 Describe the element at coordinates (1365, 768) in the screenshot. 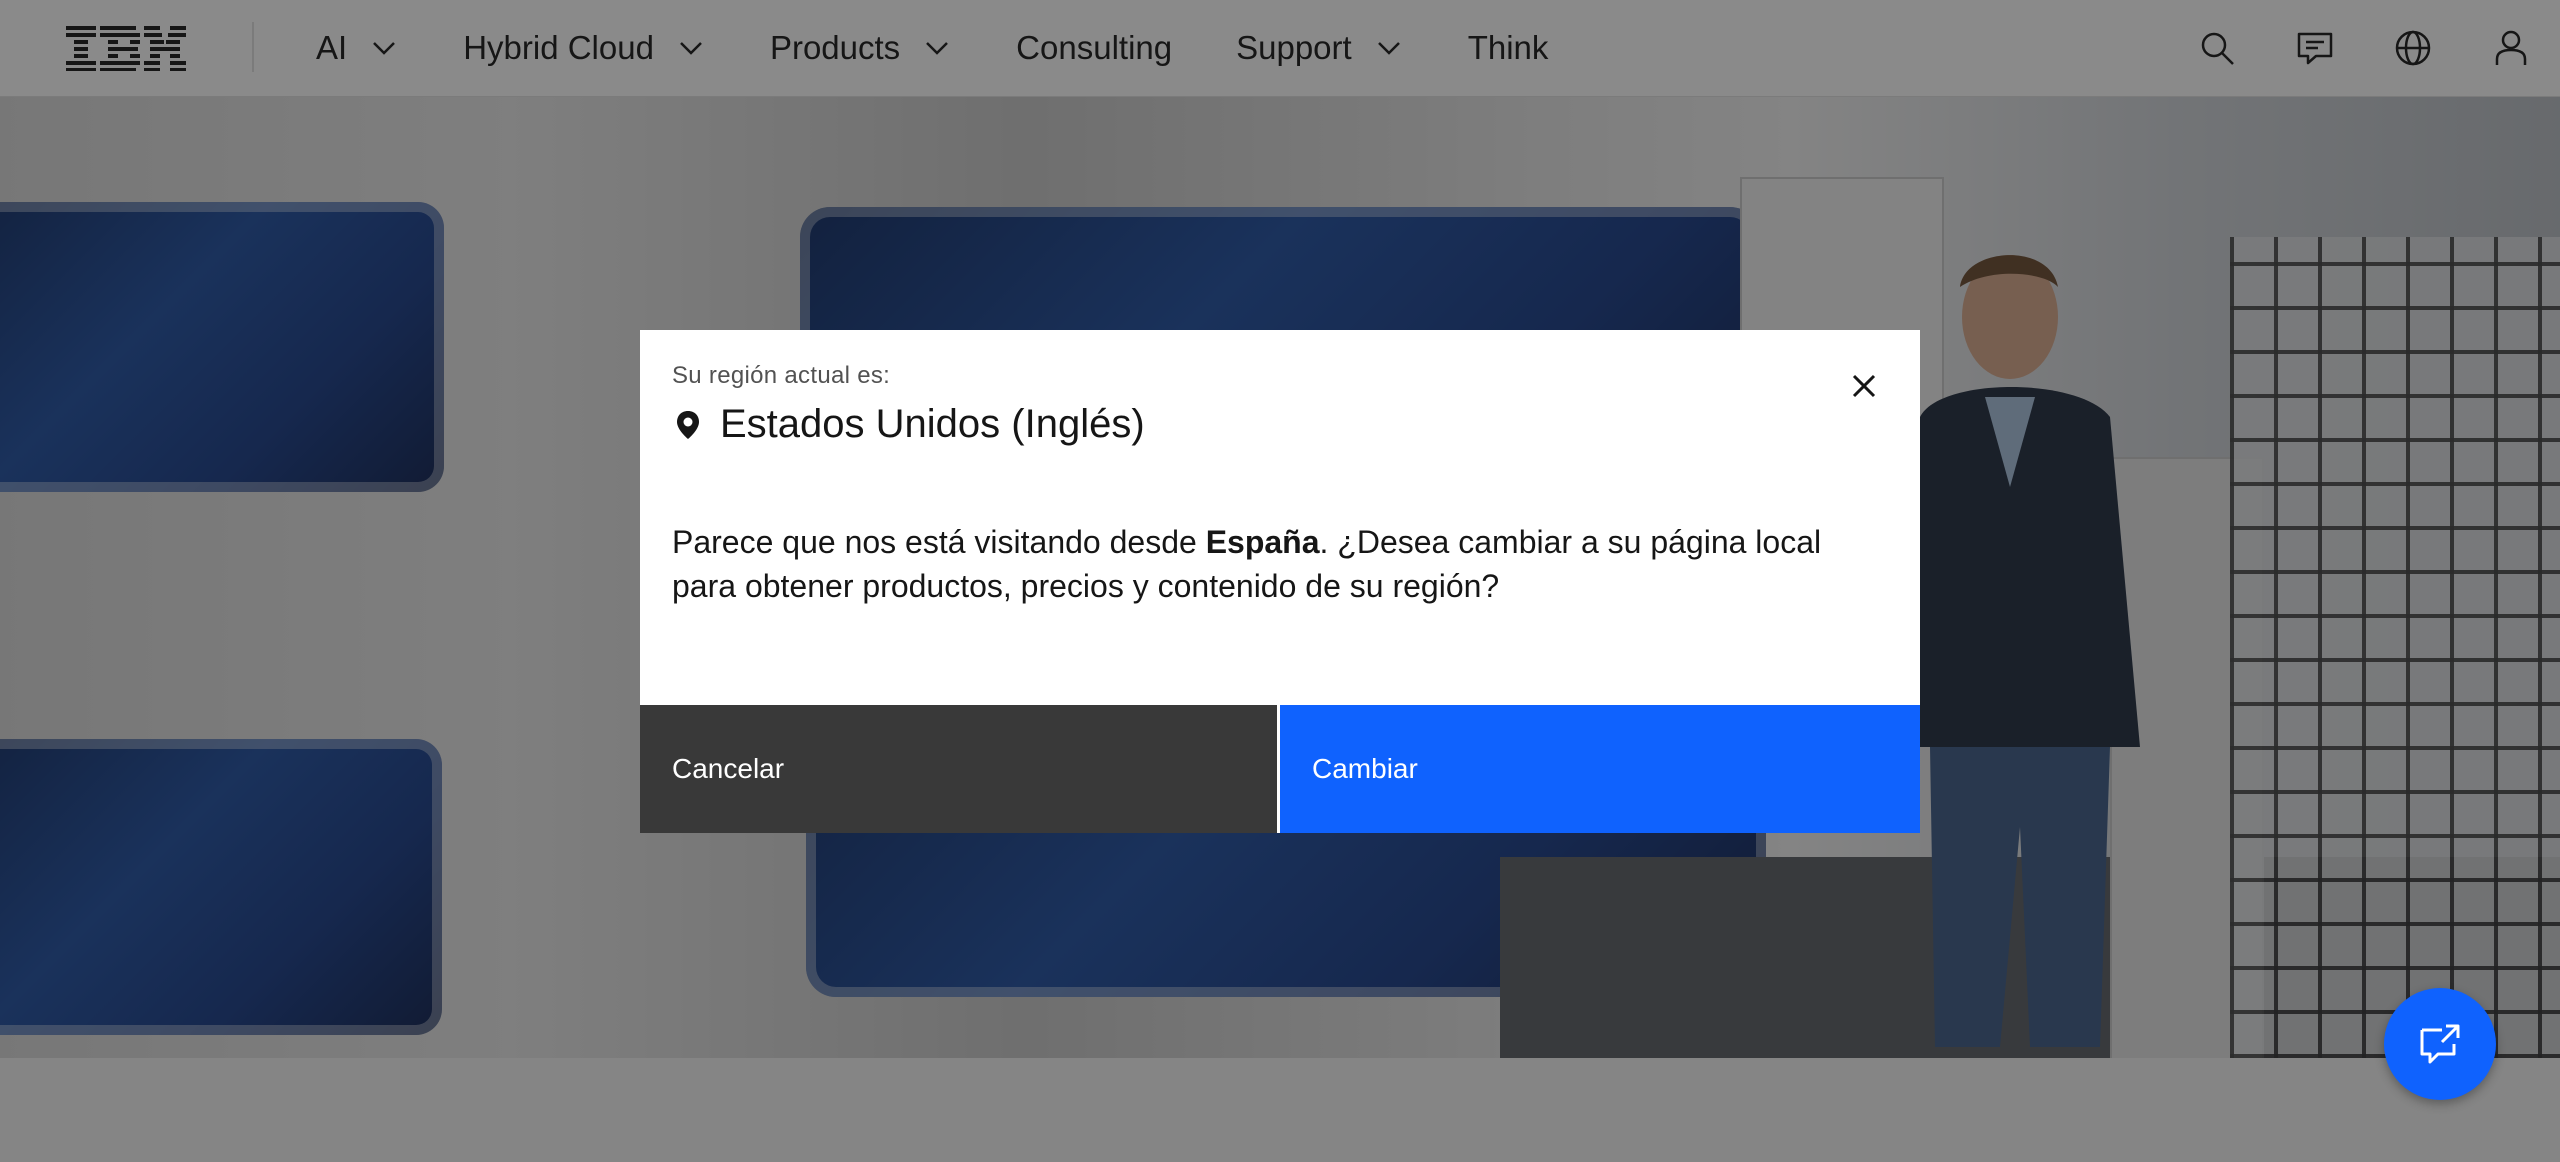

I see `change-label: Cambiar` at that location.